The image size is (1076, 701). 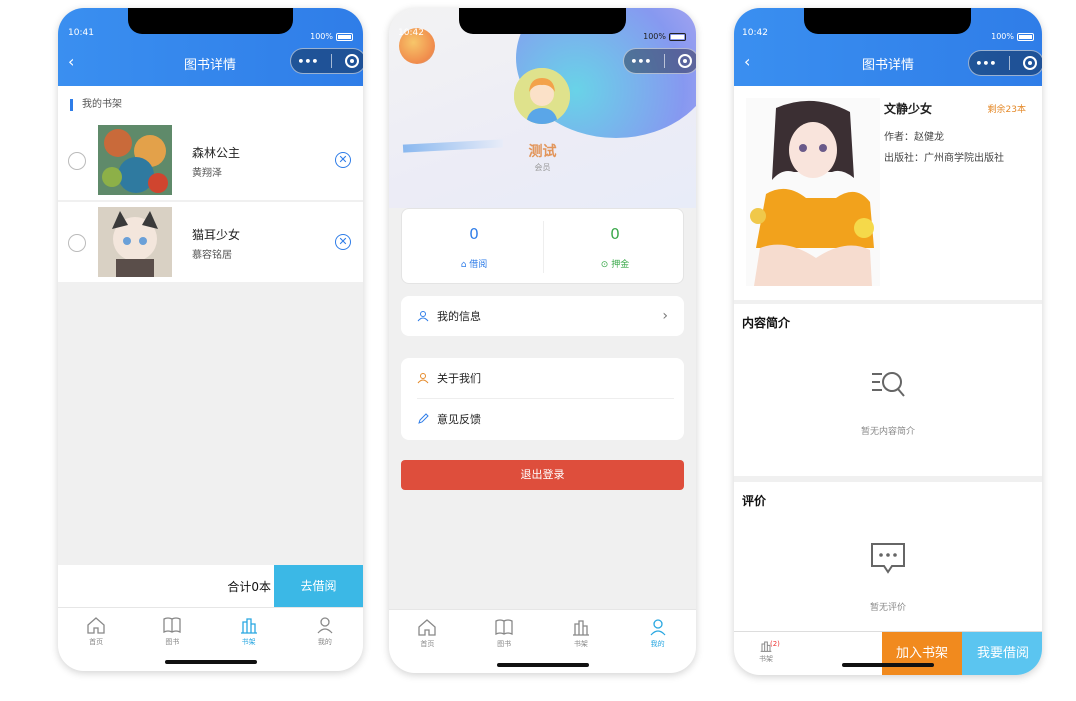 What do you see at coordinates (944, 158) in the screenshot?
I see `book-publisher: 出版社：广州商学院出版社` at bounding box center [944, 158].